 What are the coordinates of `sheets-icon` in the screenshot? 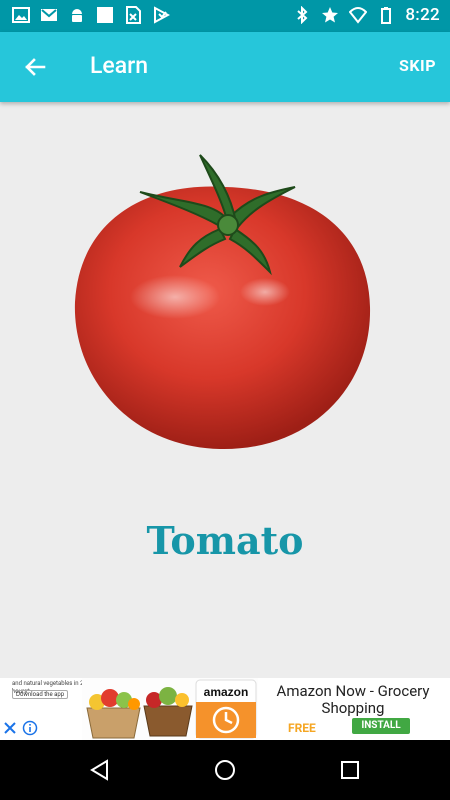 It's located at (133, 15).